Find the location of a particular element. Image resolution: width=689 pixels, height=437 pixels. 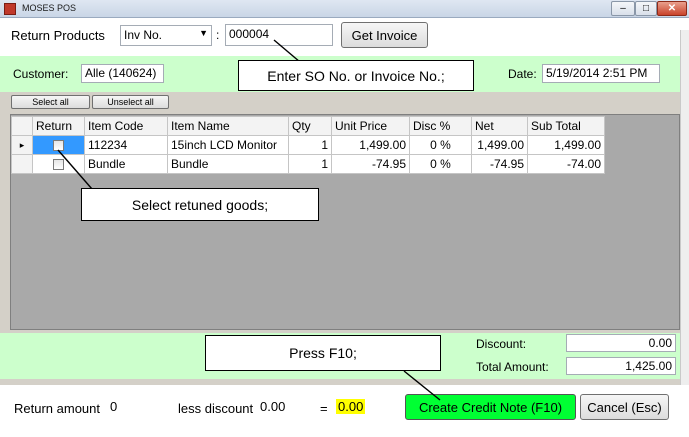

callout-line-return is located at coordinates (75, 169).